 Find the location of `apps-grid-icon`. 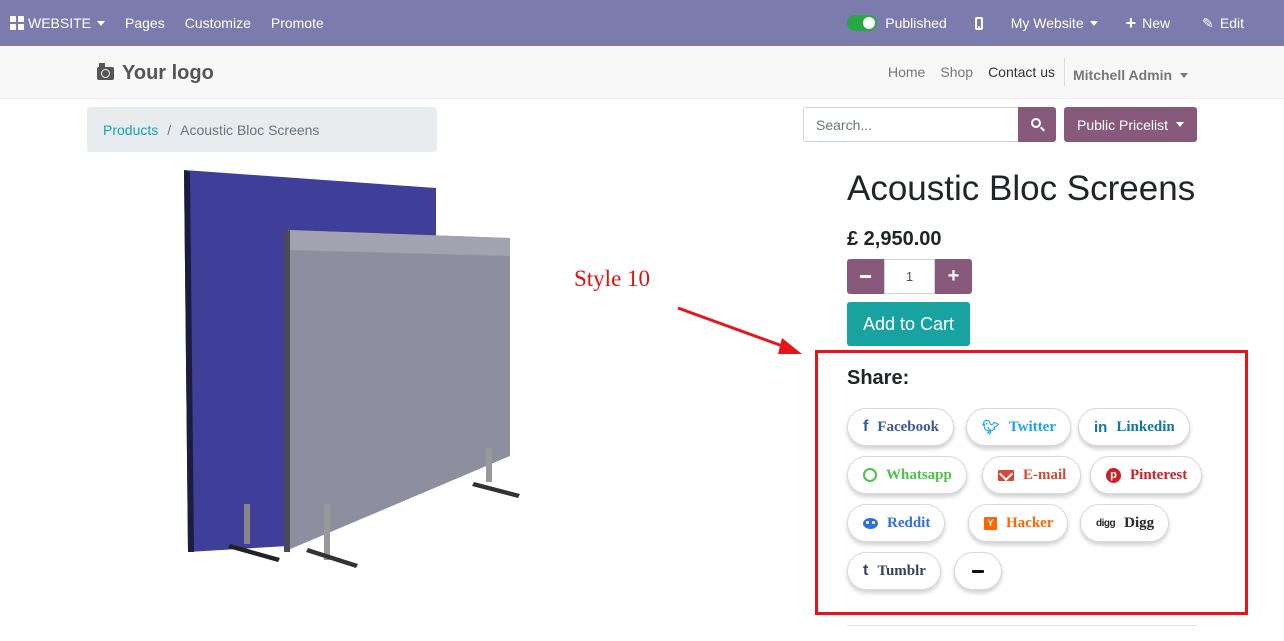

apps-grid-icon is located at coordinates (17, 23).